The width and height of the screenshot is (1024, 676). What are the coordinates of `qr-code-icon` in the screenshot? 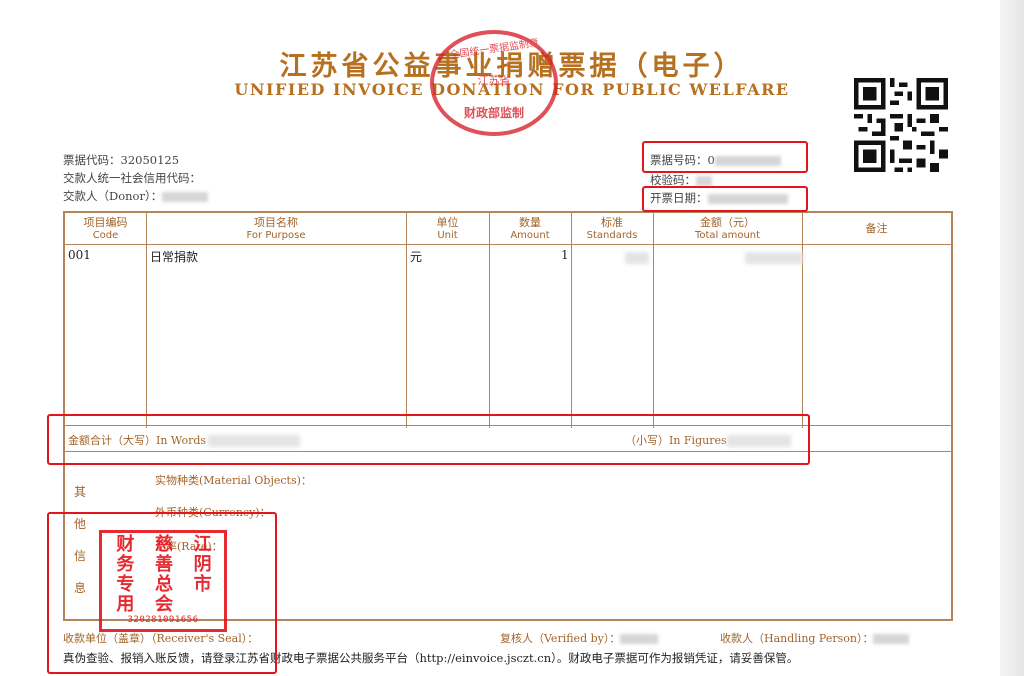 It's located at (901, 125).